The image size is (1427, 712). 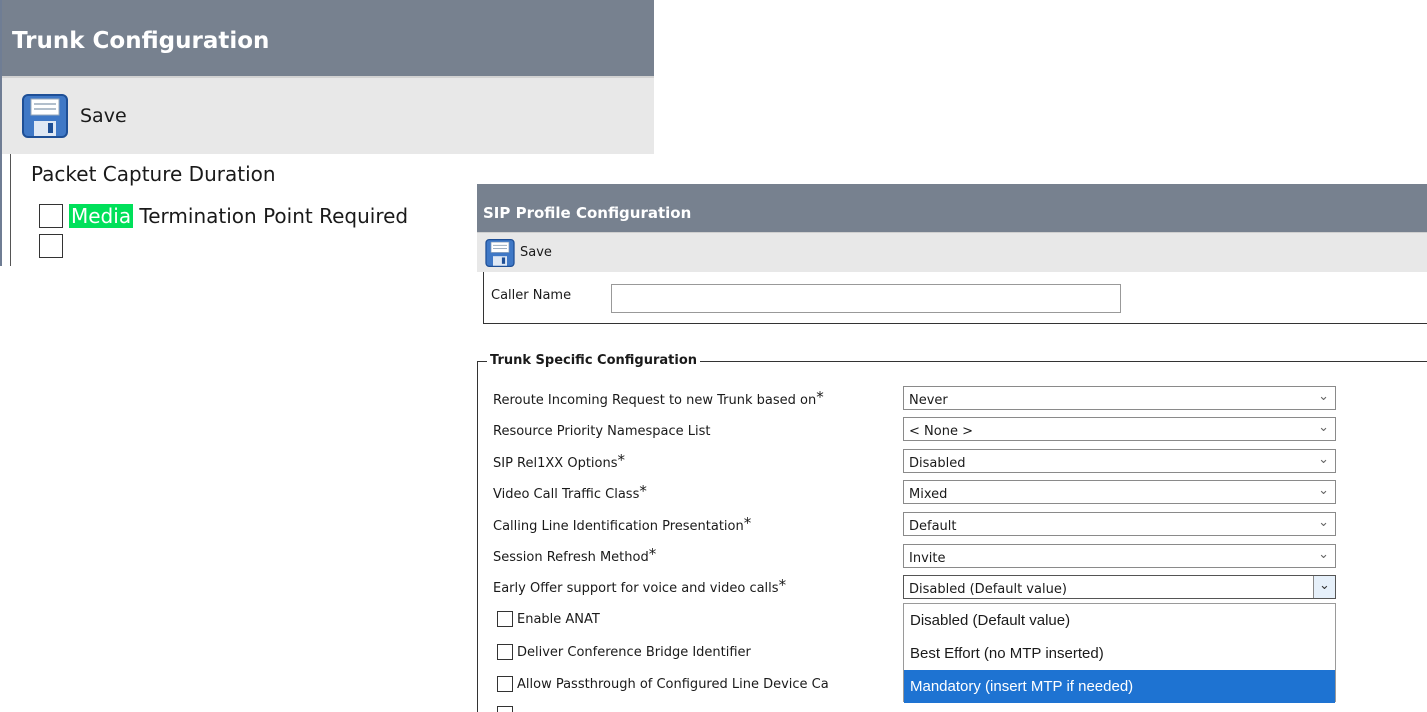 I want to click on field-label: Session Refresh Method, so click(x=571, y=557).